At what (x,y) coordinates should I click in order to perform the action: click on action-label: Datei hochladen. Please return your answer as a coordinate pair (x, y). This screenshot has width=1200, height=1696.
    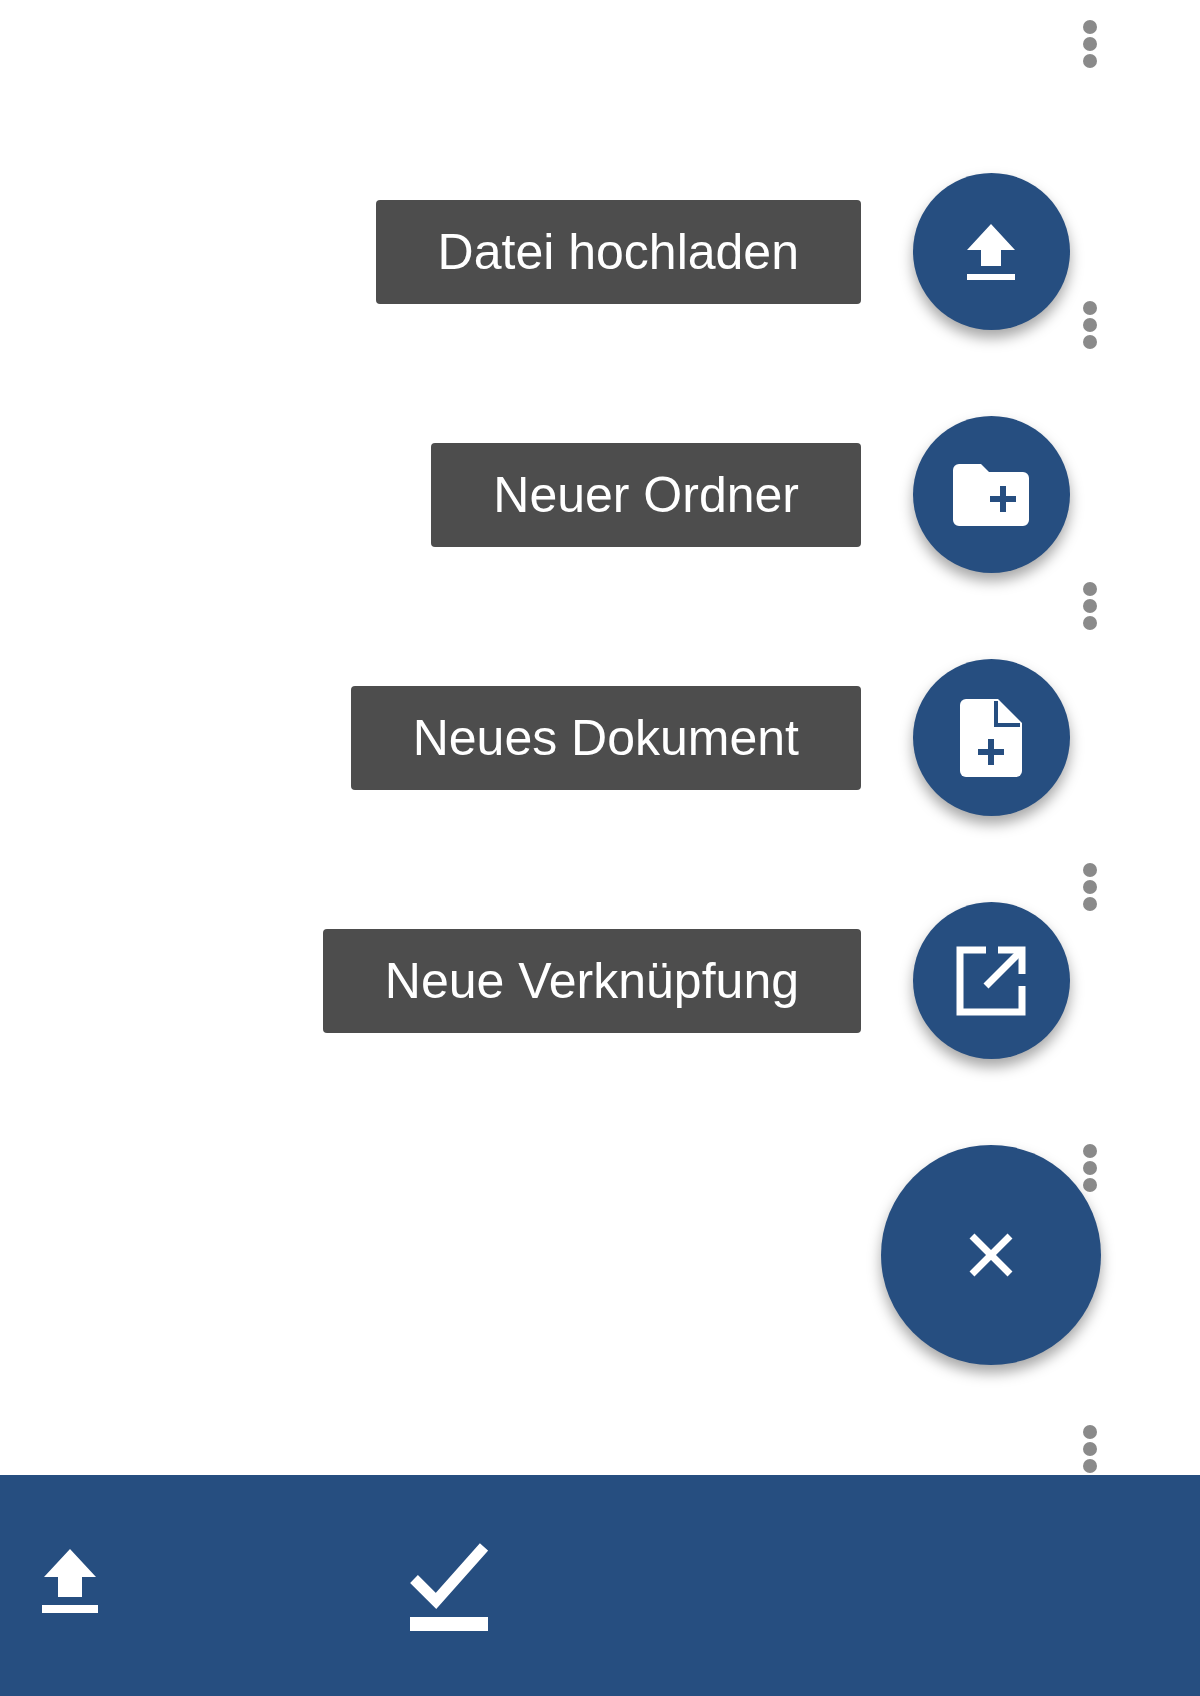
    Looking at the image, I should click on (618, 251).